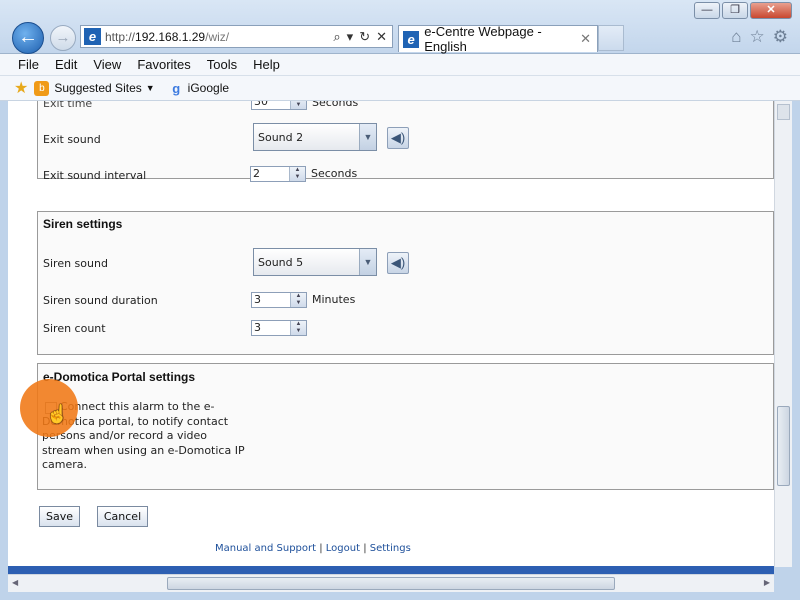 This screenshot has width=800, height=600. What do you see at coordinates (15, 582) in the screenshot?
I see `scroll-left-icon: ◀` at bounding box center [15, 582].